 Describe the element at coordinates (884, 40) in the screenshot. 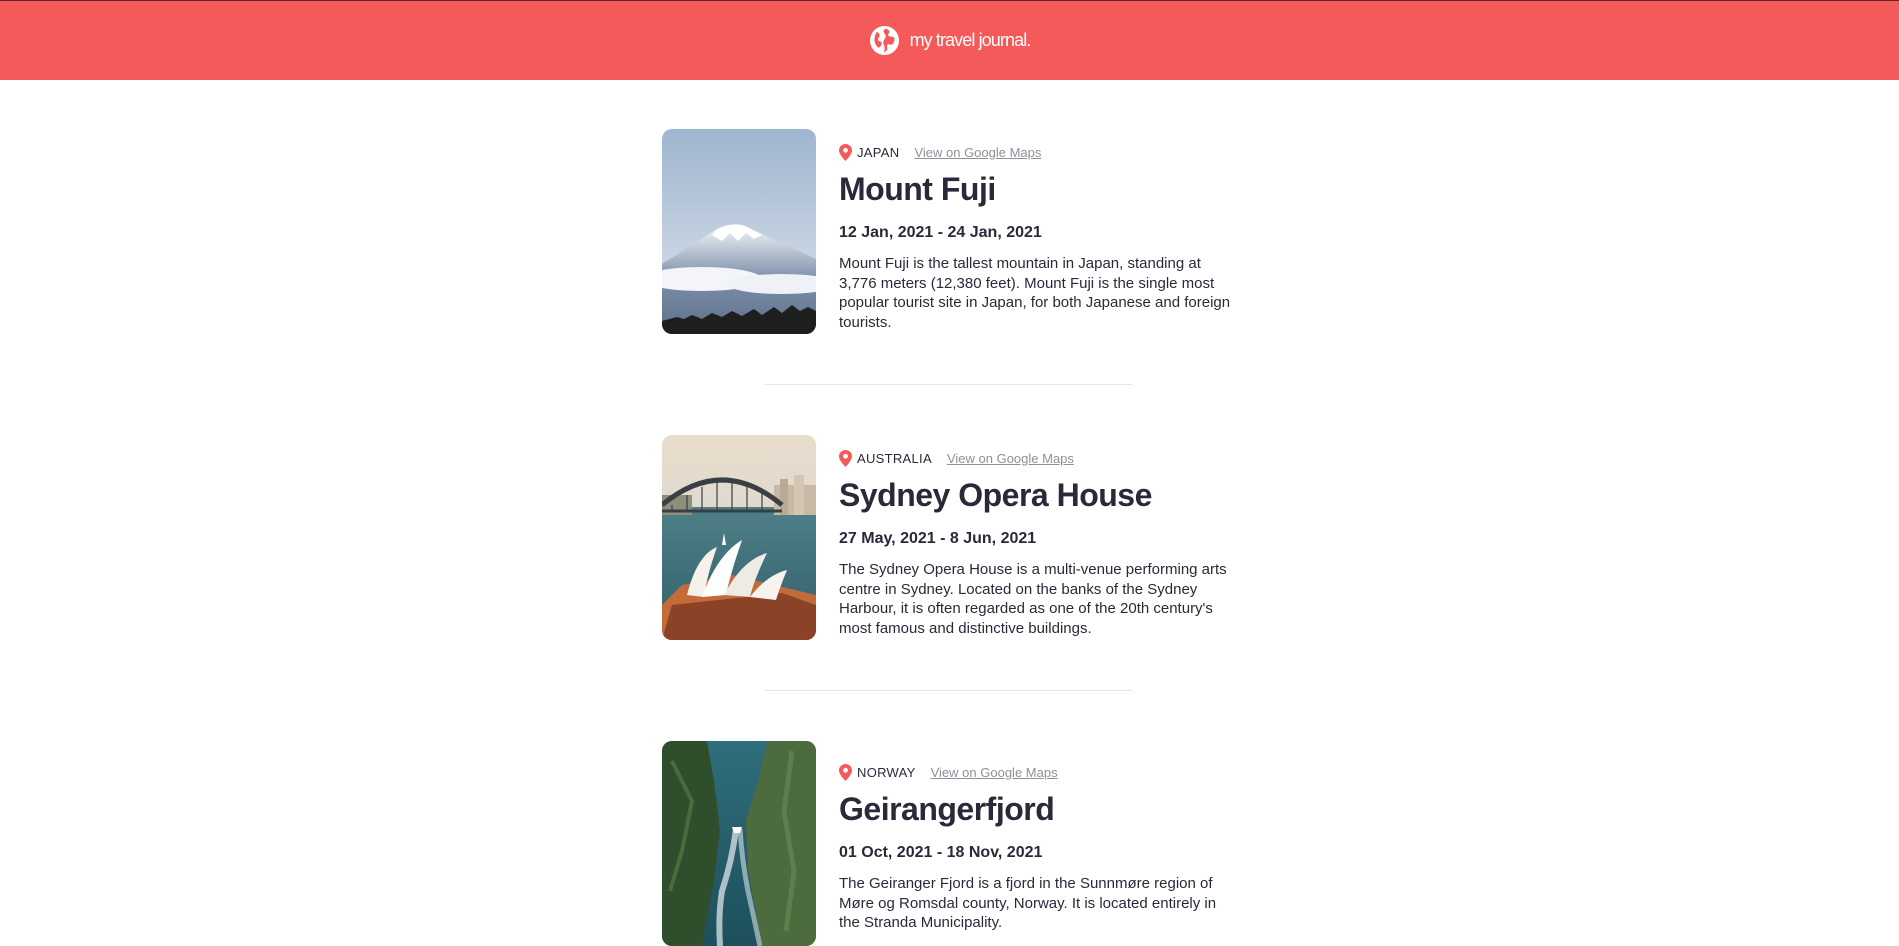

I see `globe-icon` at that location.